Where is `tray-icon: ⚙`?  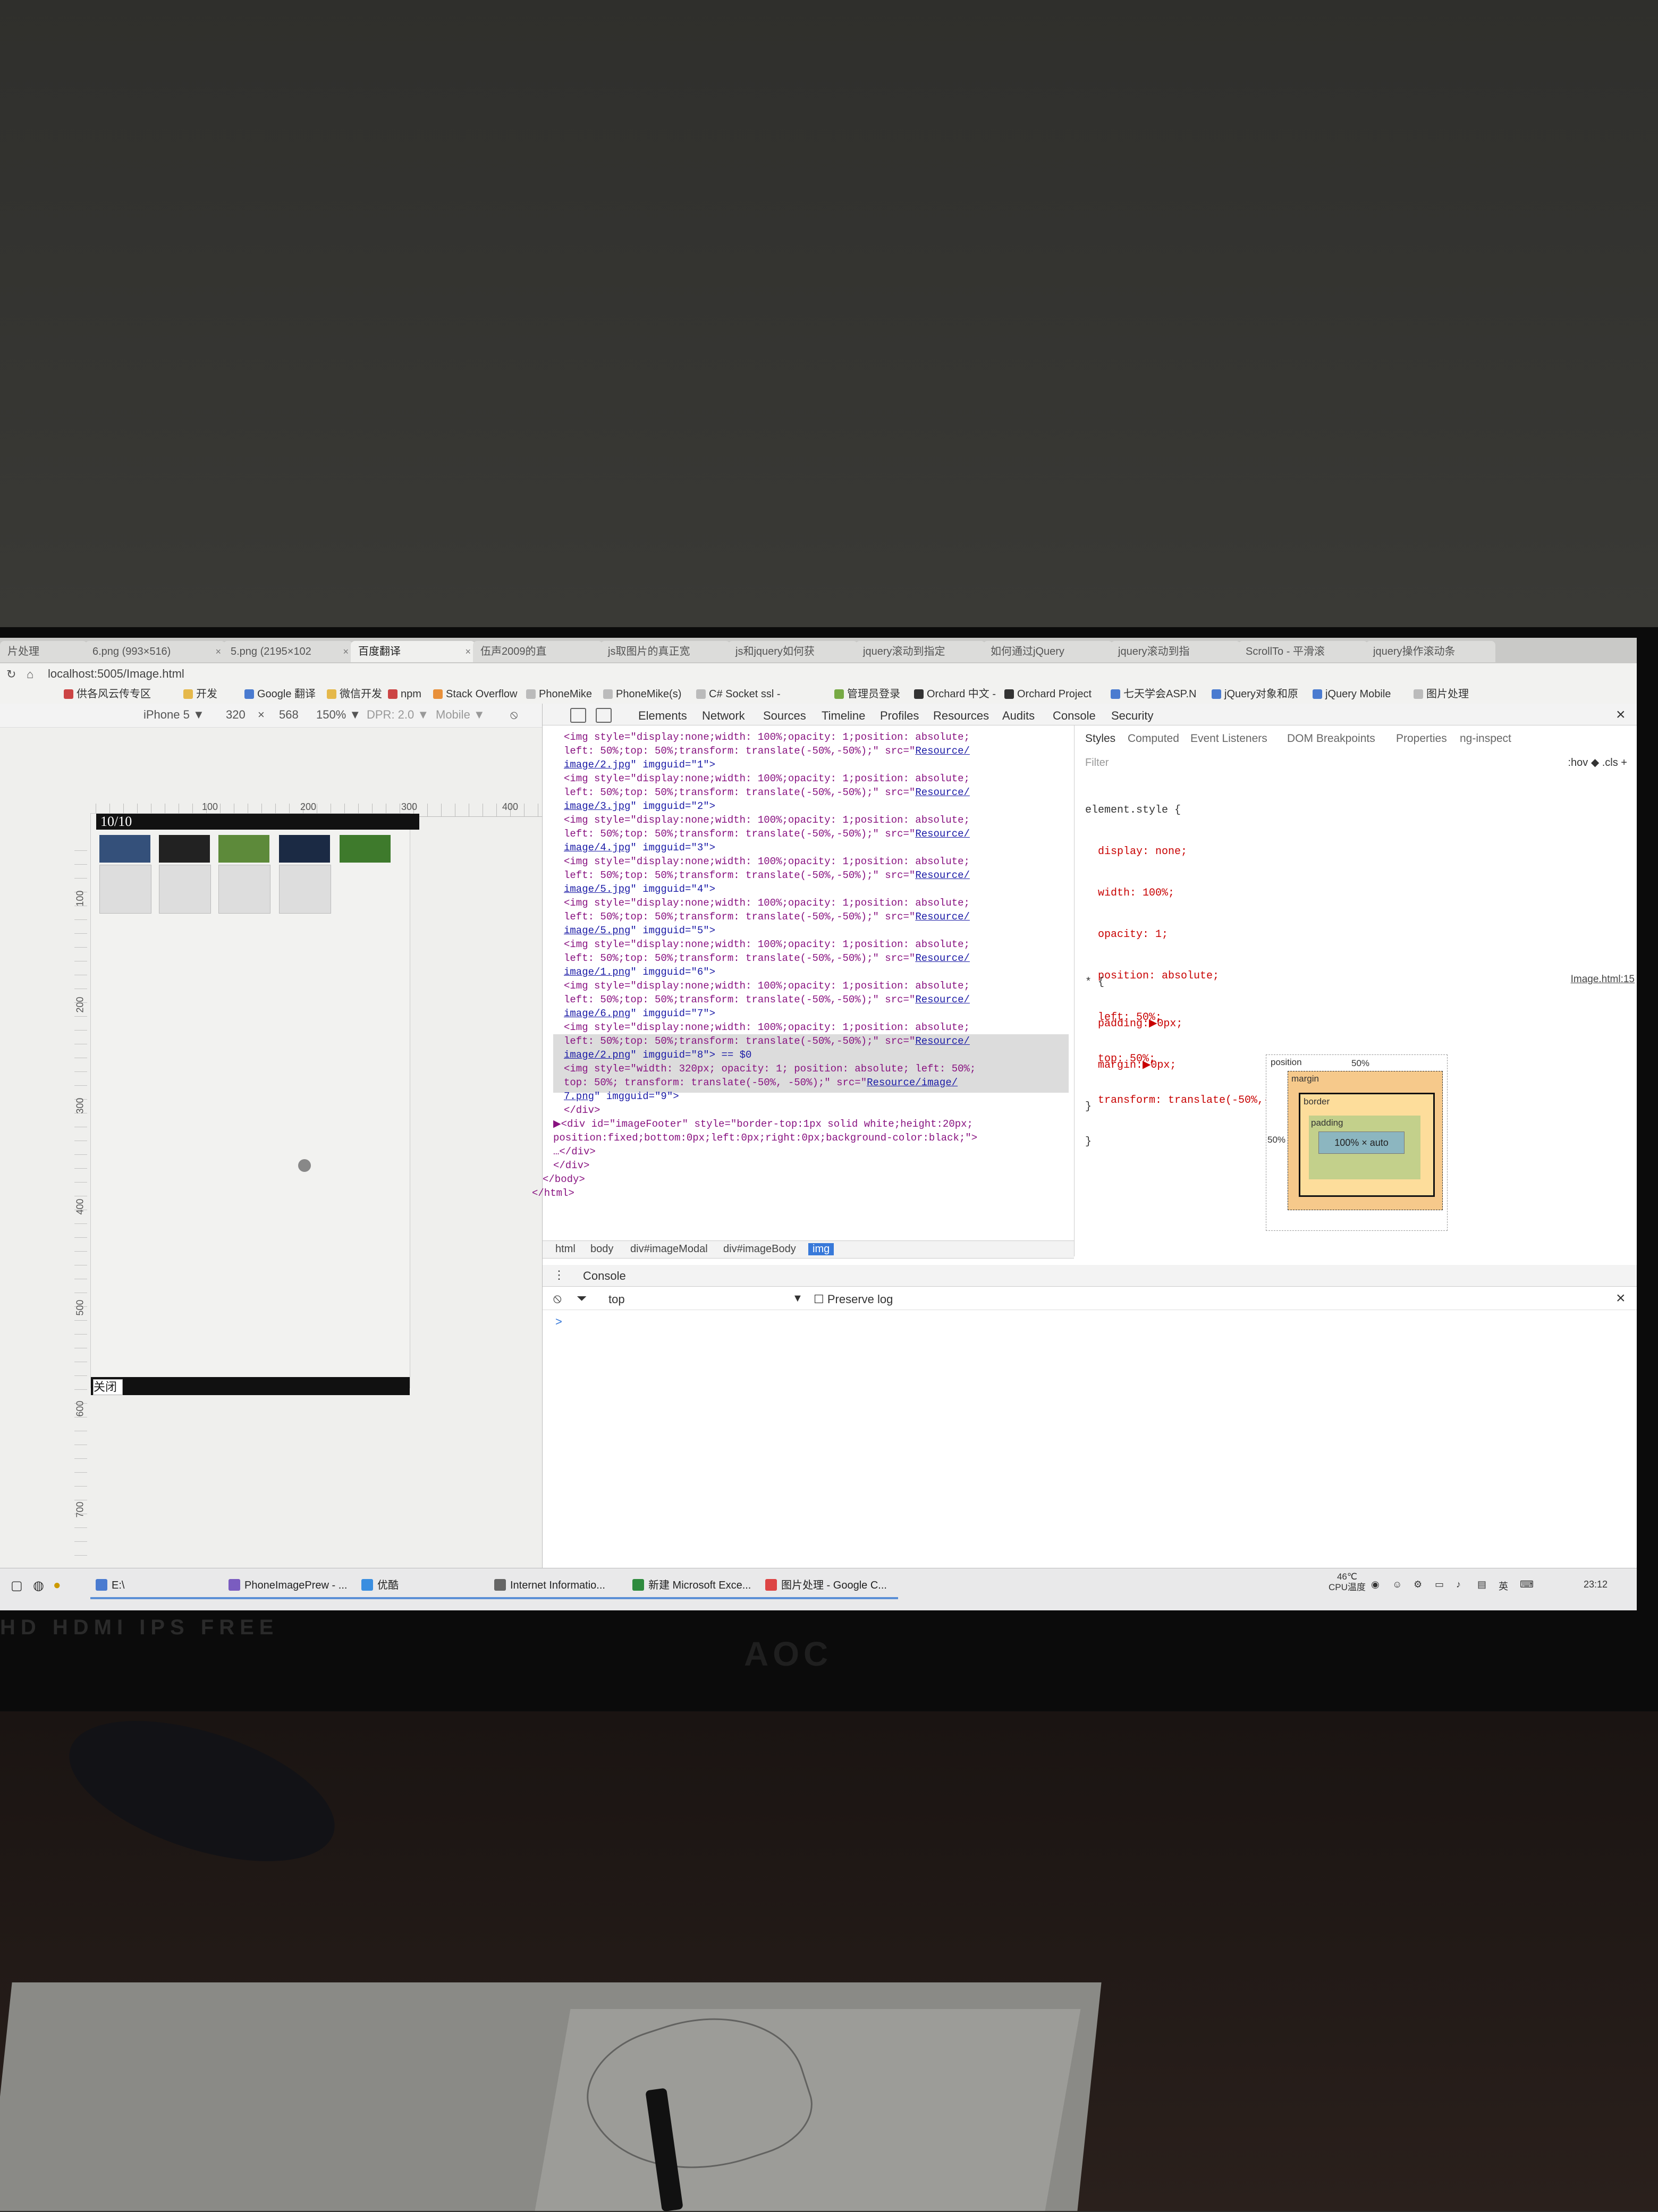 tray-icon: ⚙ is located at coordinates (1418, 1584).